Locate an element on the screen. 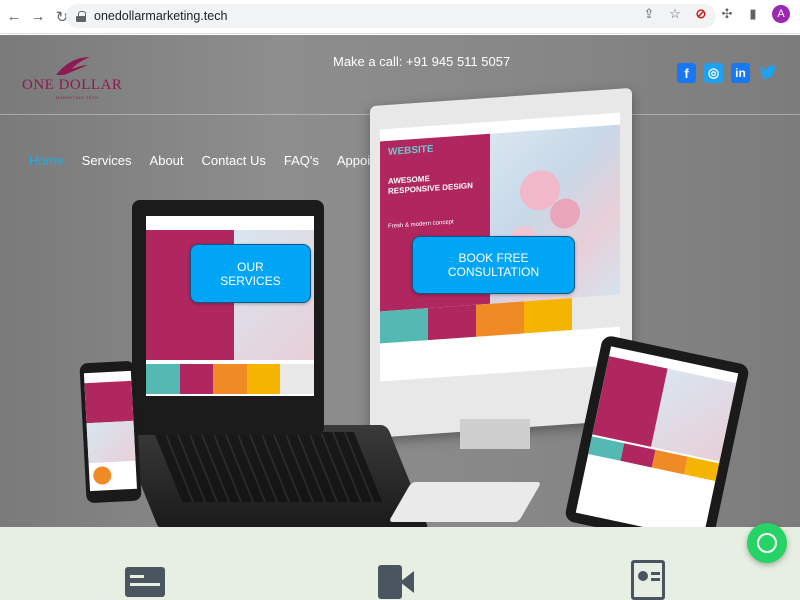  nav-home: Home is located at coordinates (46, 160).